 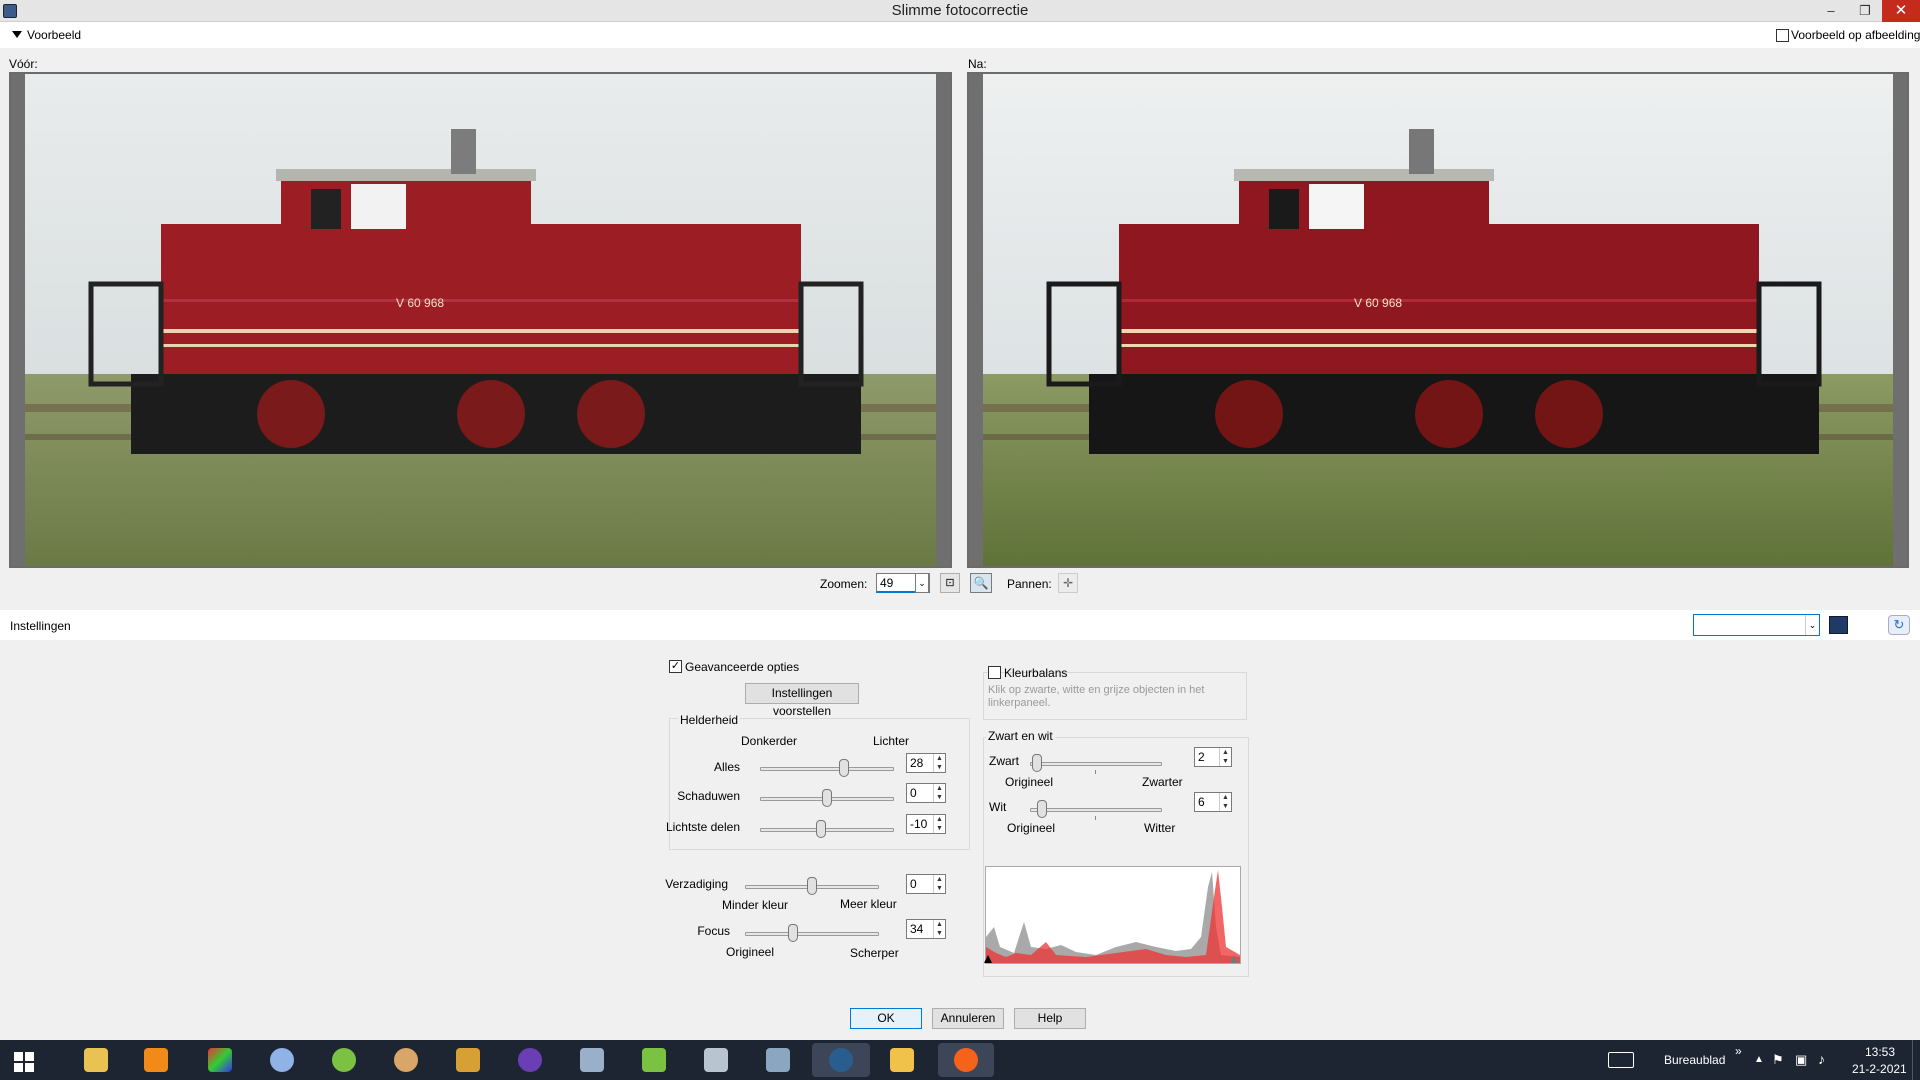 What do you see at coordinates (981, 583) in the screenshot?
I see `zoom-tool-icon: 🔍` at bounding box center [981, 583].